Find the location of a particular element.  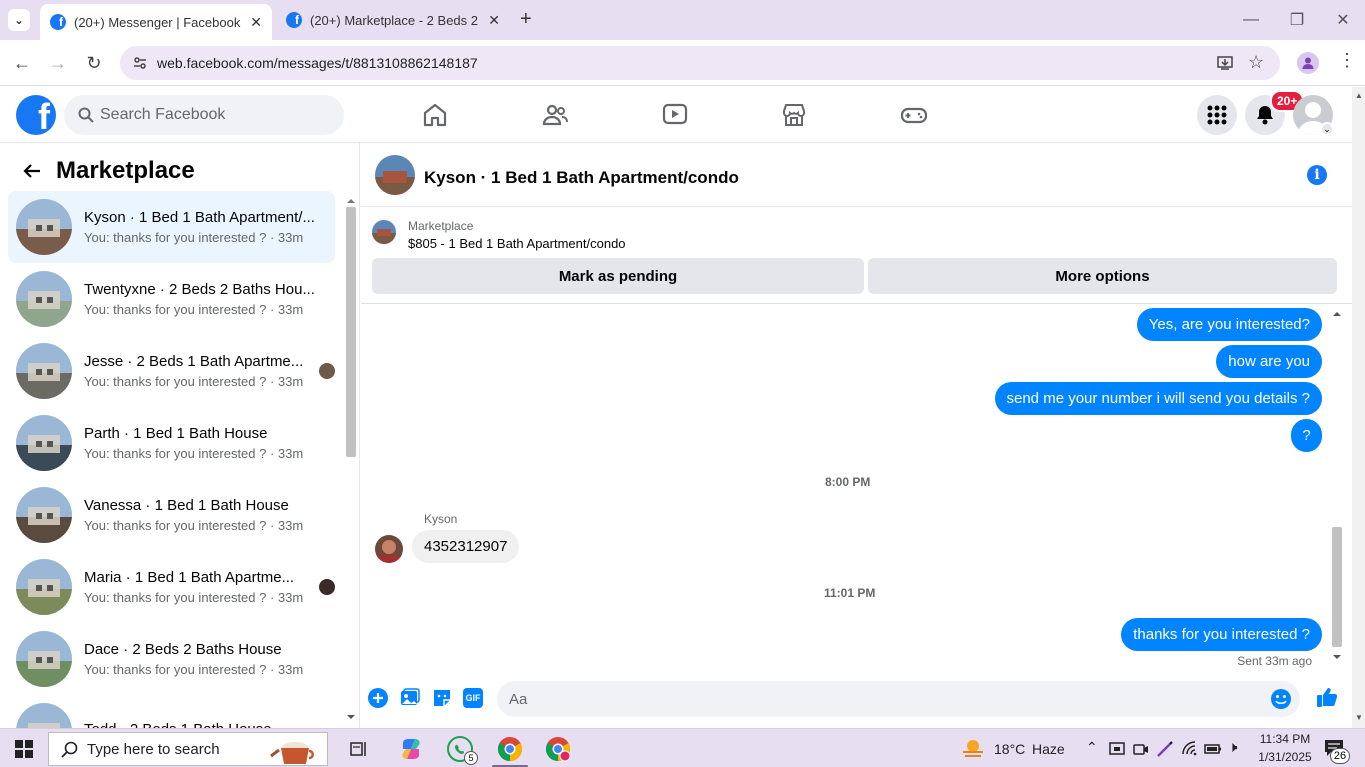

weather-temperature: 18°C is located at coordinates (1009, 749).